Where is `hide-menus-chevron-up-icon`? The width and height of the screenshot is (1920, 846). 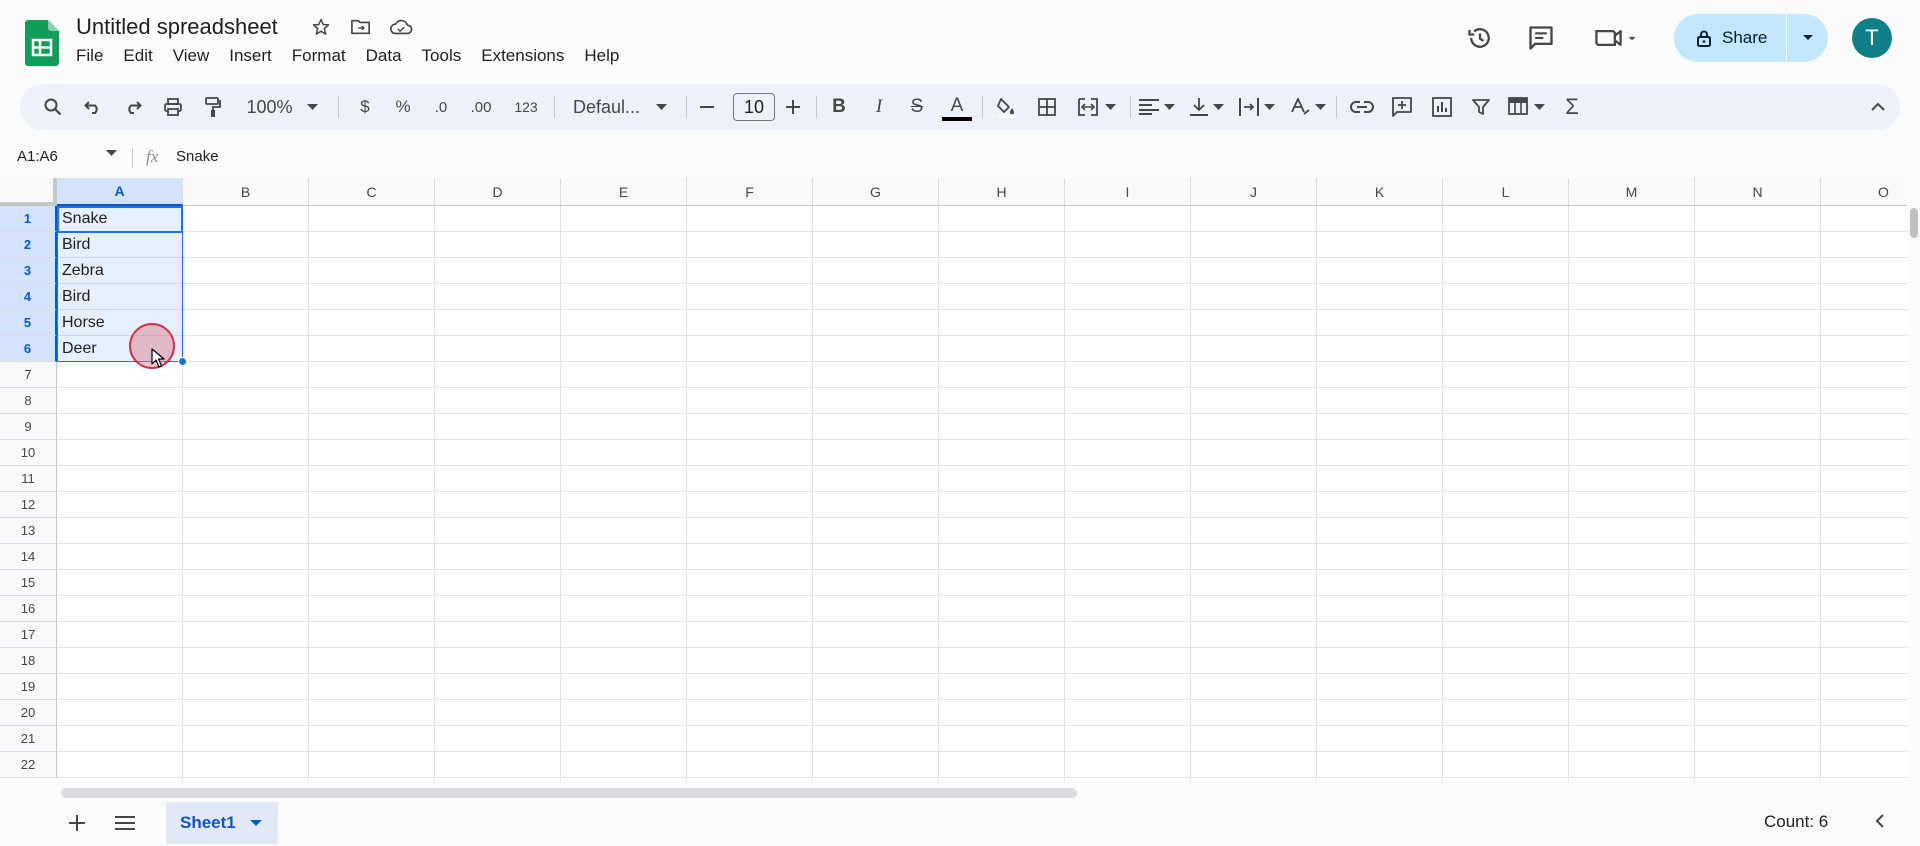
hide-menus-chevron-up-icon is located at coordinates (1878, 107).